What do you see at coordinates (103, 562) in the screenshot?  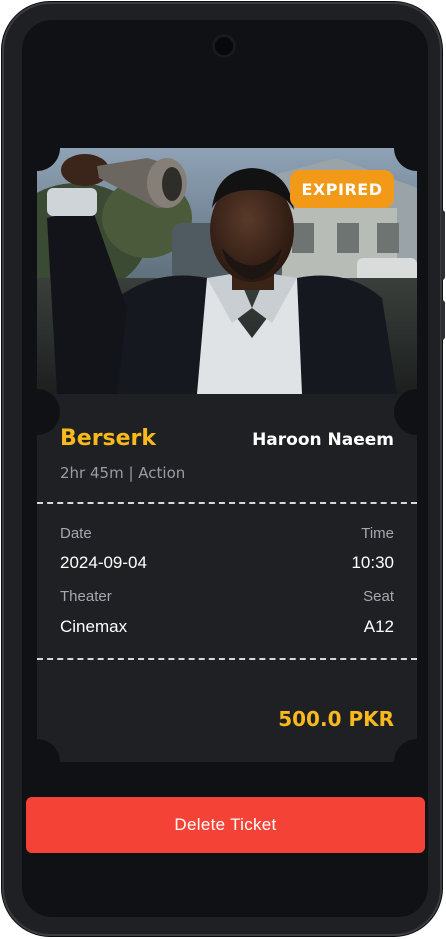 I see `date-value: 2024-09-04` at bounding box center [103, 562].